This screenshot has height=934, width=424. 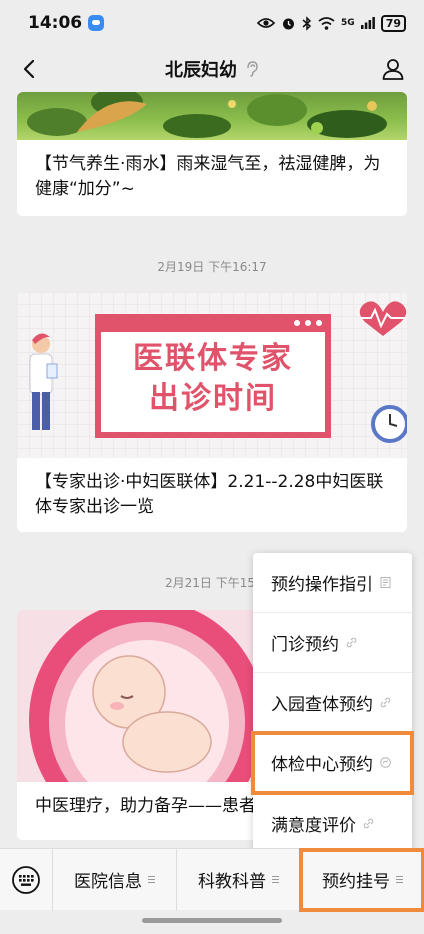 I want to click on banner-line-2: 出诊时间, so click(x=213, y=398).